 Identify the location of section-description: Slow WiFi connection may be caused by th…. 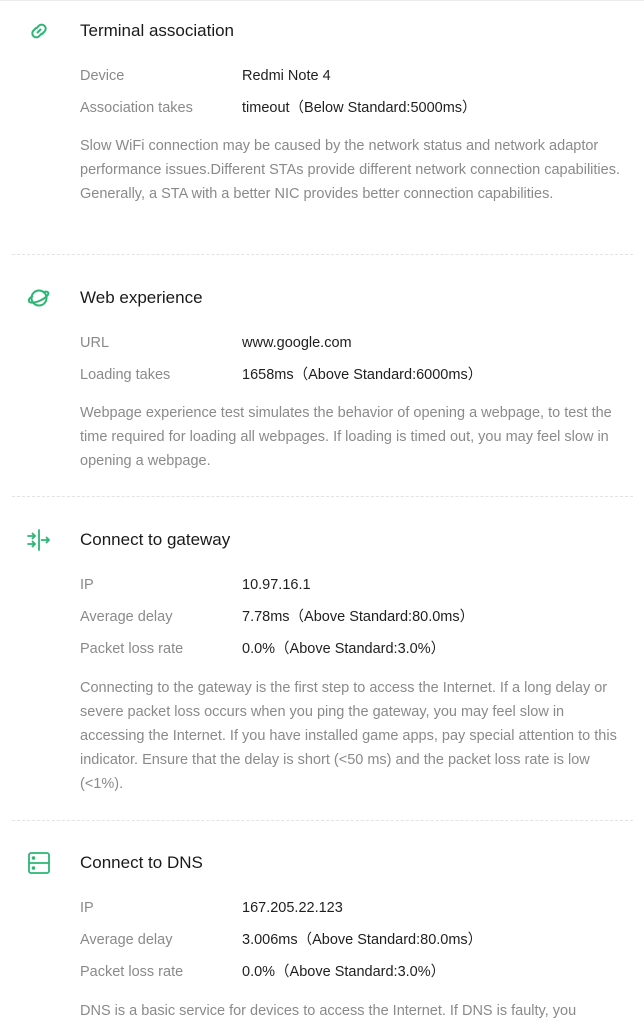
(350, 170).